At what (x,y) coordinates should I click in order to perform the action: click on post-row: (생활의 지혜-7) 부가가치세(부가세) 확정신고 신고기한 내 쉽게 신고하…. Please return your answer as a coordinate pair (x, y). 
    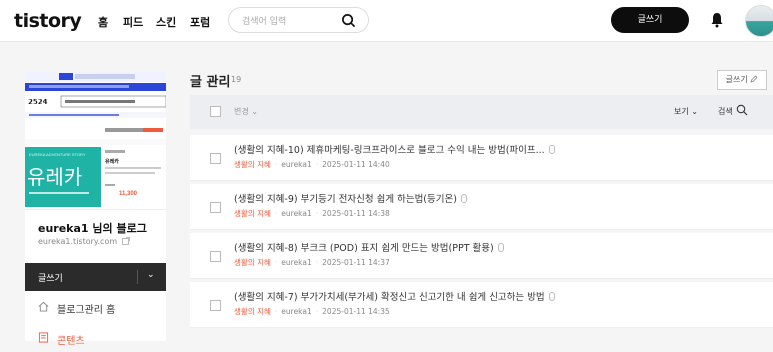
    Looking at the image, I should click on (481, 305).